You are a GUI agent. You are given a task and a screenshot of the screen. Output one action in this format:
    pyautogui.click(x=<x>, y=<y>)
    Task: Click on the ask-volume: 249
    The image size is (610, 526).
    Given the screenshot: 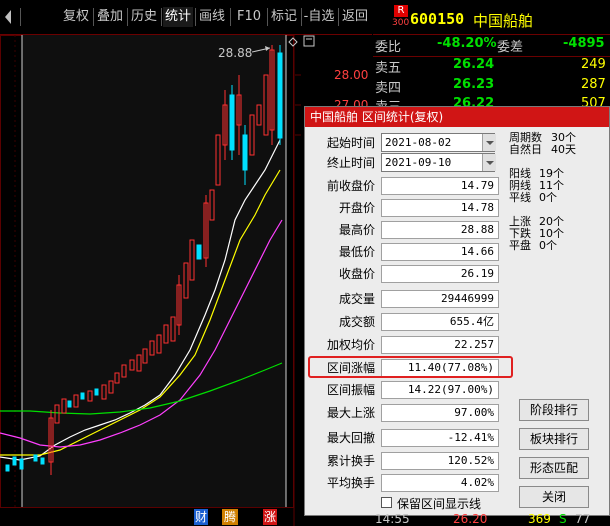 What is the action you would take?
    pyautogui.click(x=593, y=64)
    